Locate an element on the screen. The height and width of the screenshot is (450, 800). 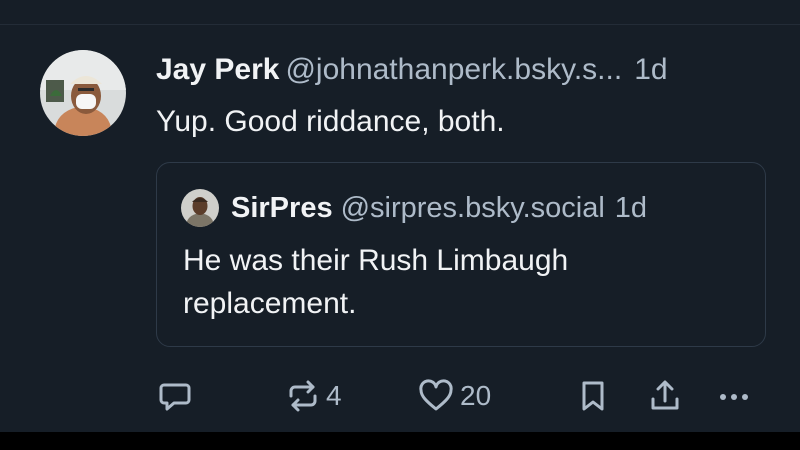
share-button is located at coordinates (665, 396).